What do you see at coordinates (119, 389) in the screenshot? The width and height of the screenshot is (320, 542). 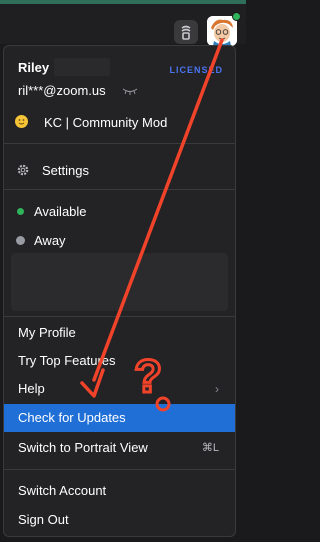 I see `menu-item-help: Help ›` at bounding box center [119, 389].